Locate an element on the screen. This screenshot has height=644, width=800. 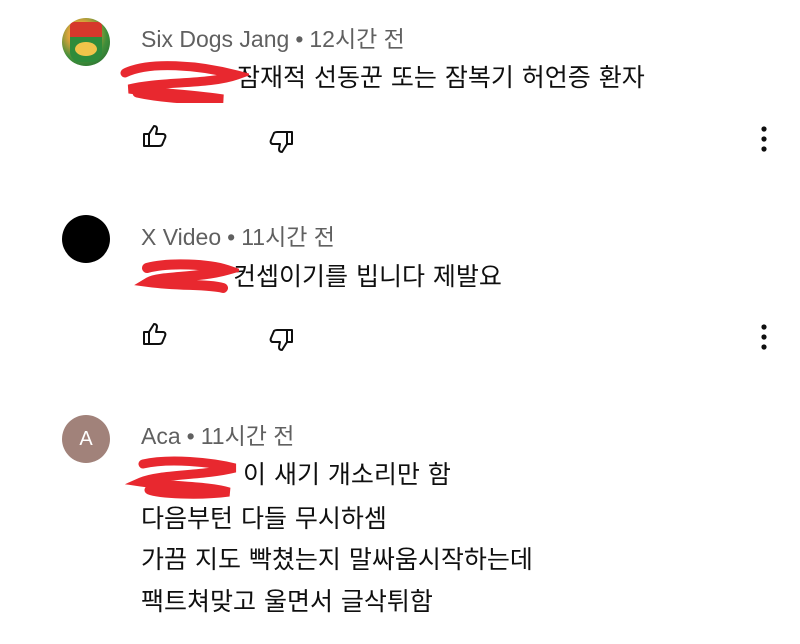
comment-text-line: 컨셉이기를 빕니다 제발요 is located at coordinates (367, 276).